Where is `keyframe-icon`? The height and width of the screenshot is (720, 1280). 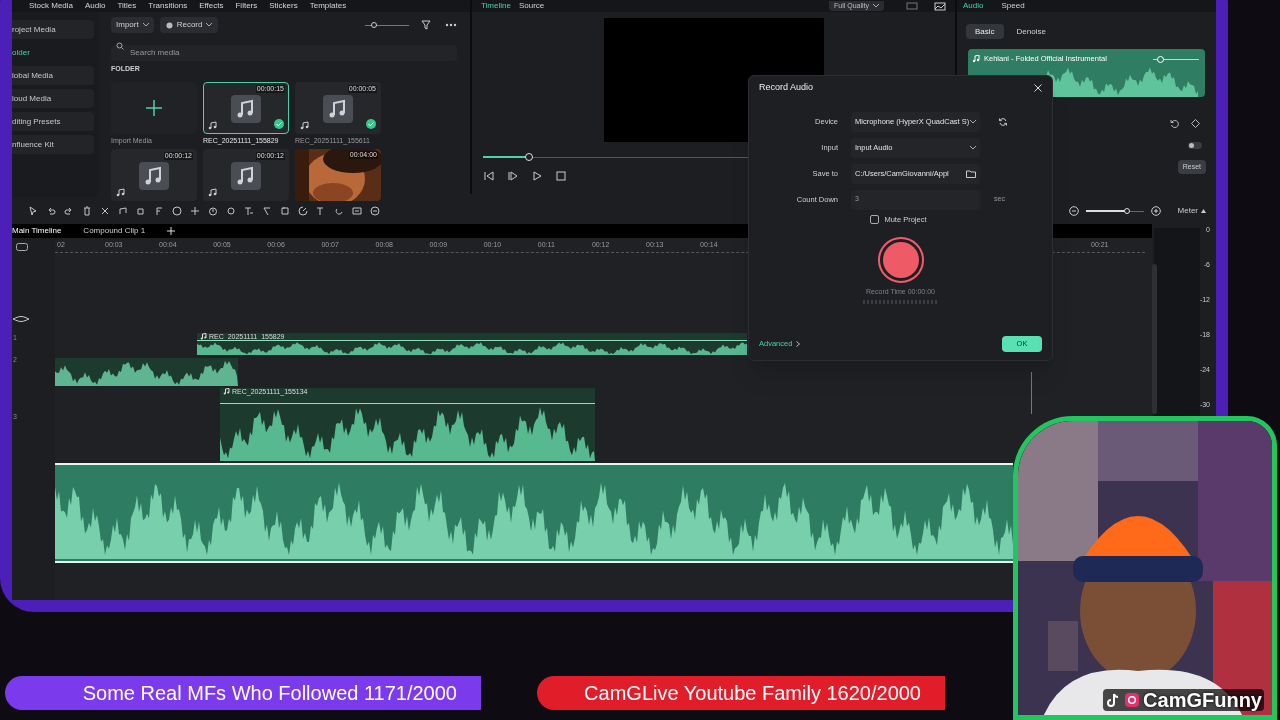 keyframe-icon is located at coordinates (1195, 123).